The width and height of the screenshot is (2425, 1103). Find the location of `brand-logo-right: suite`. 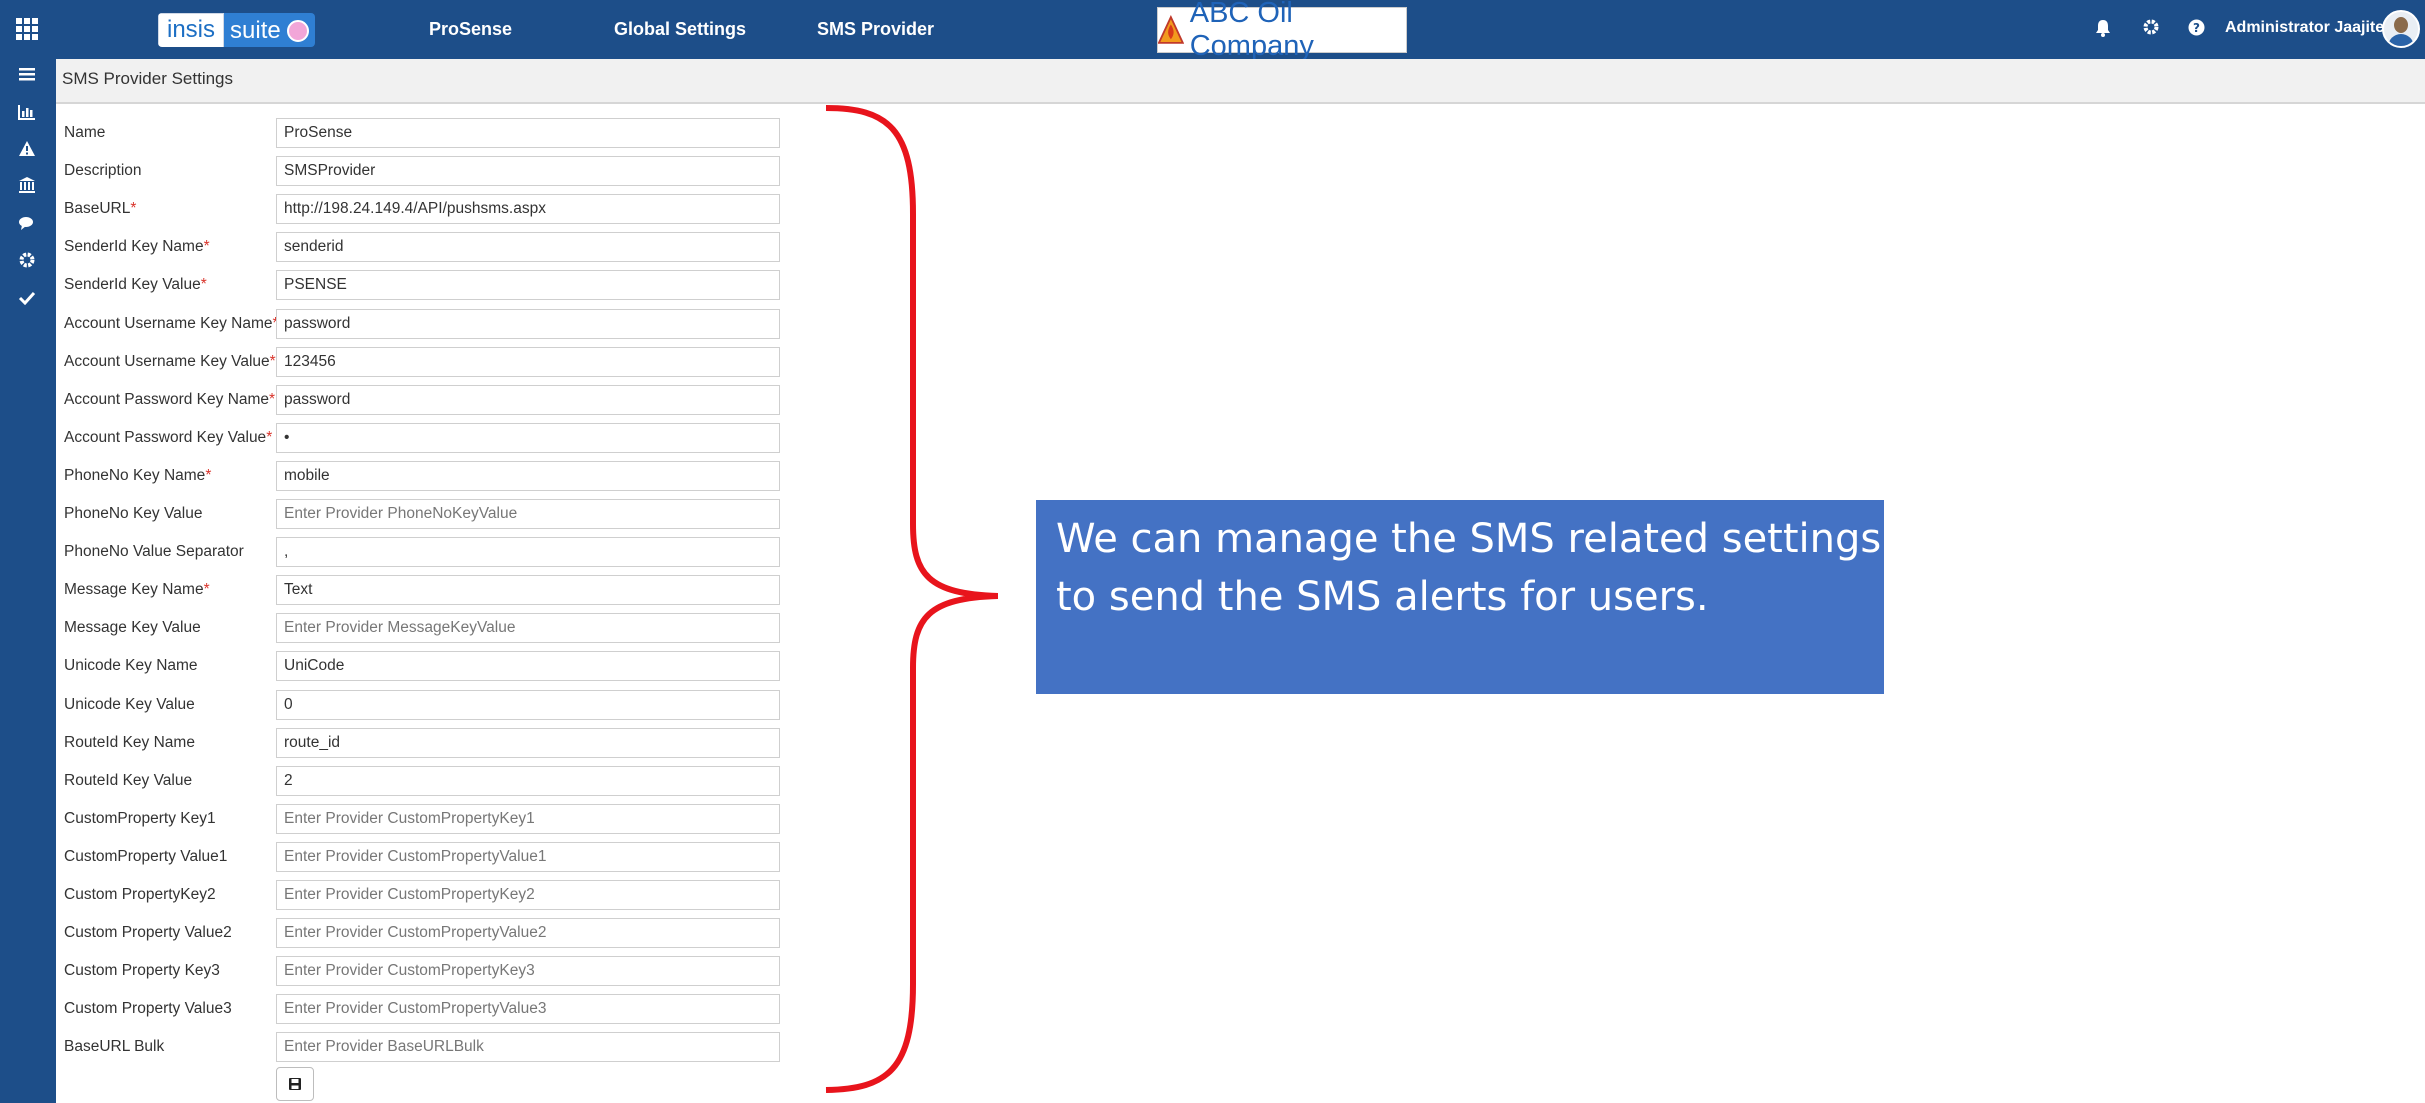

brand-logo-right: suite is located at coordinates (255, 30).